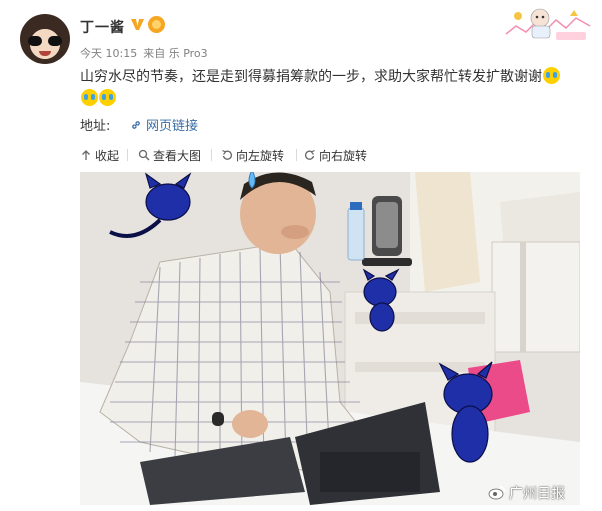 The image size is (602, 511). Describe the element at coordinates (343, 156) in the screenshot. I see `rotate-right-label: 向右旋转` at that location.